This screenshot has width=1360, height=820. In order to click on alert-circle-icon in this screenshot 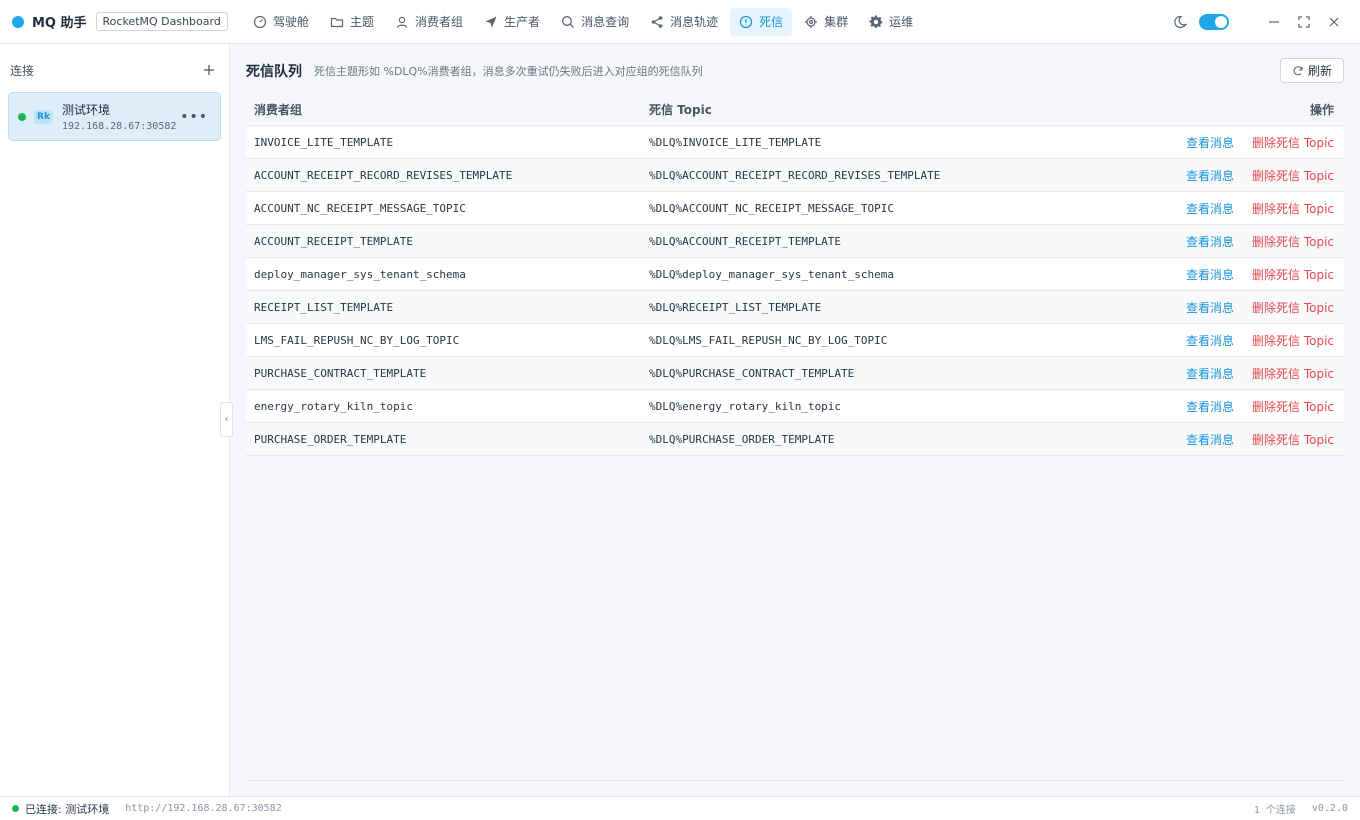, I will do `click(746, 22)`.